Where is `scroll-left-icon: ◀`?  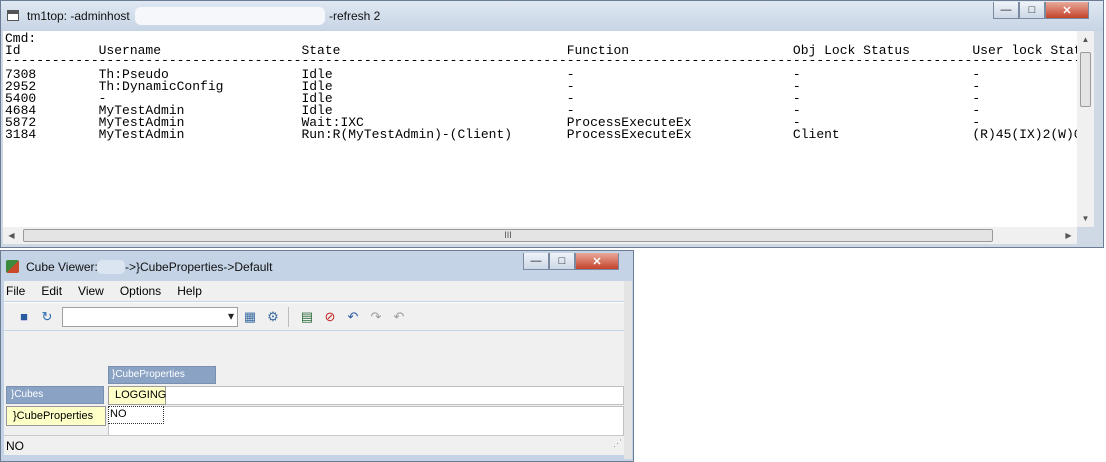
scroll-left-icon: ◀ is located at coordinates (11, 235).